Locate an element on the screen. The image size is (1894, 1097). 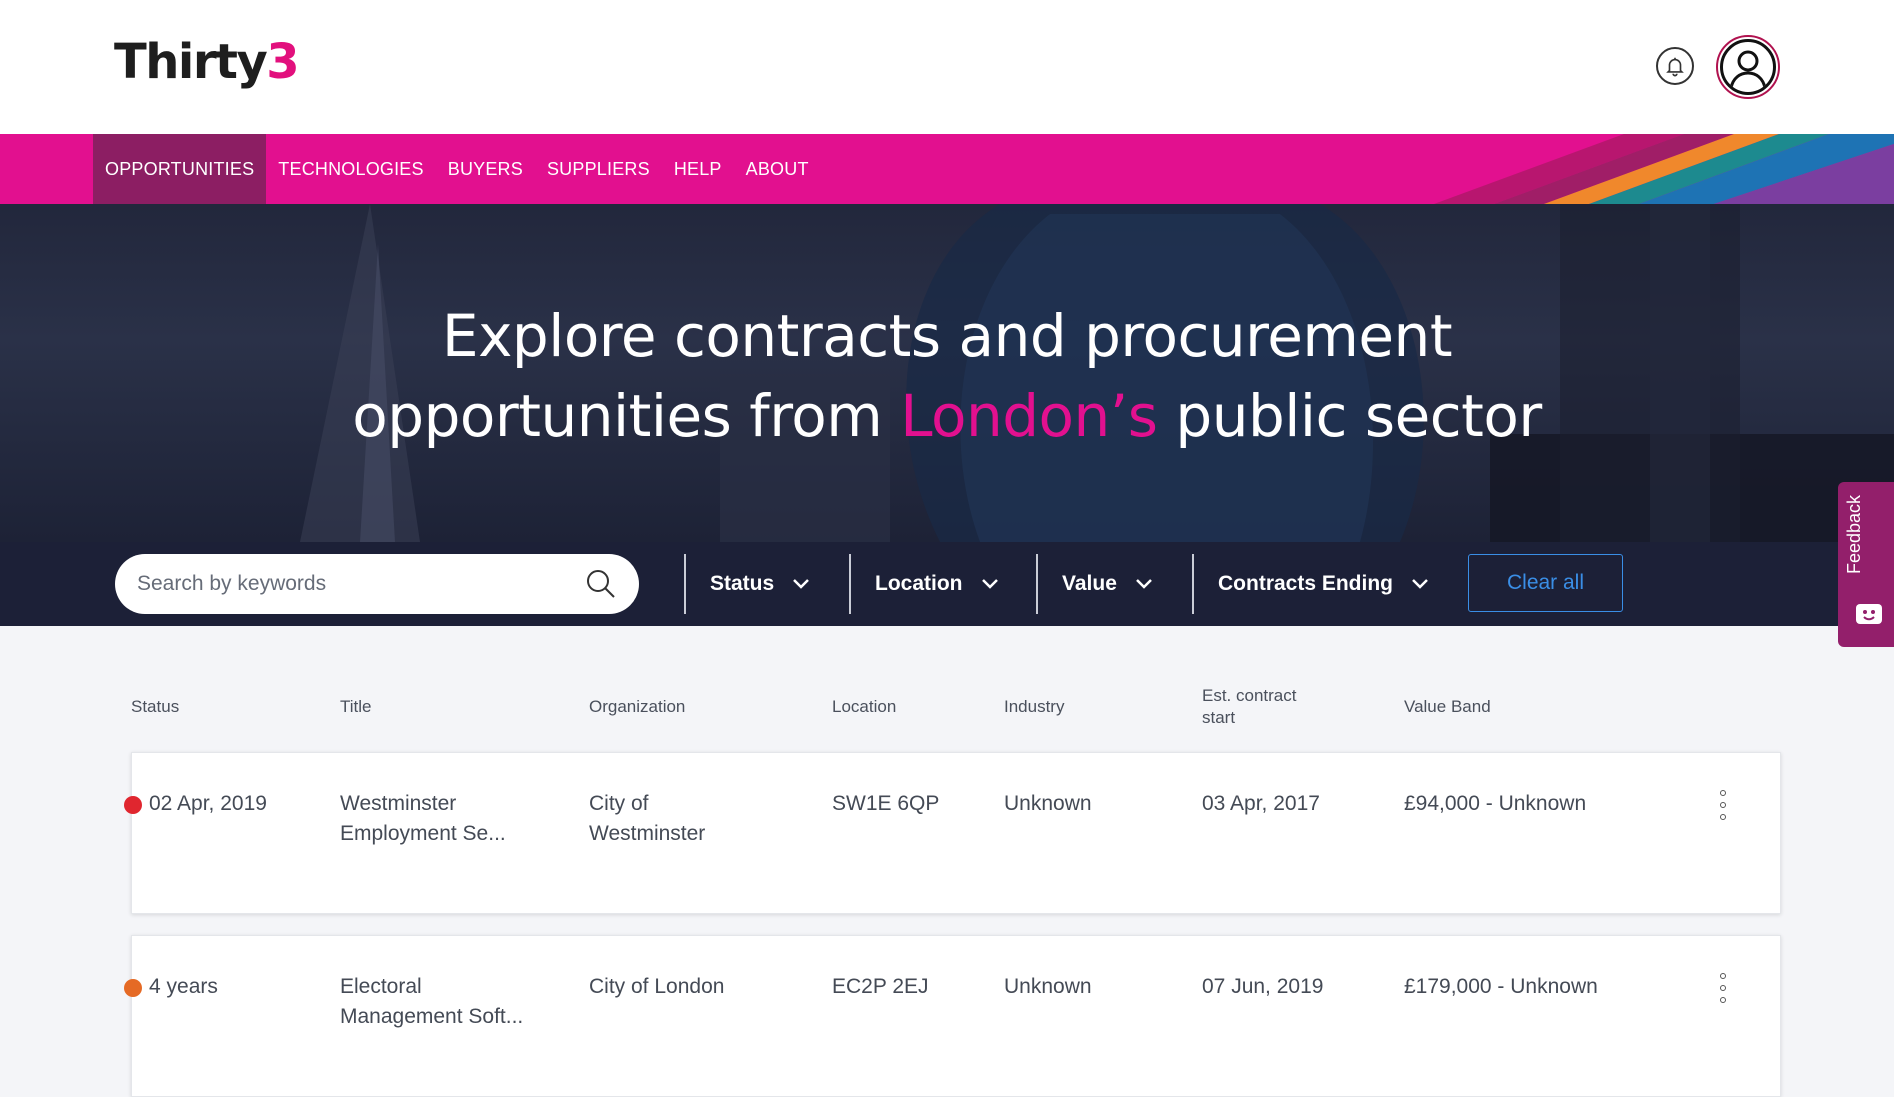
location-filter-label: Location is located at coordinates (919, 583).